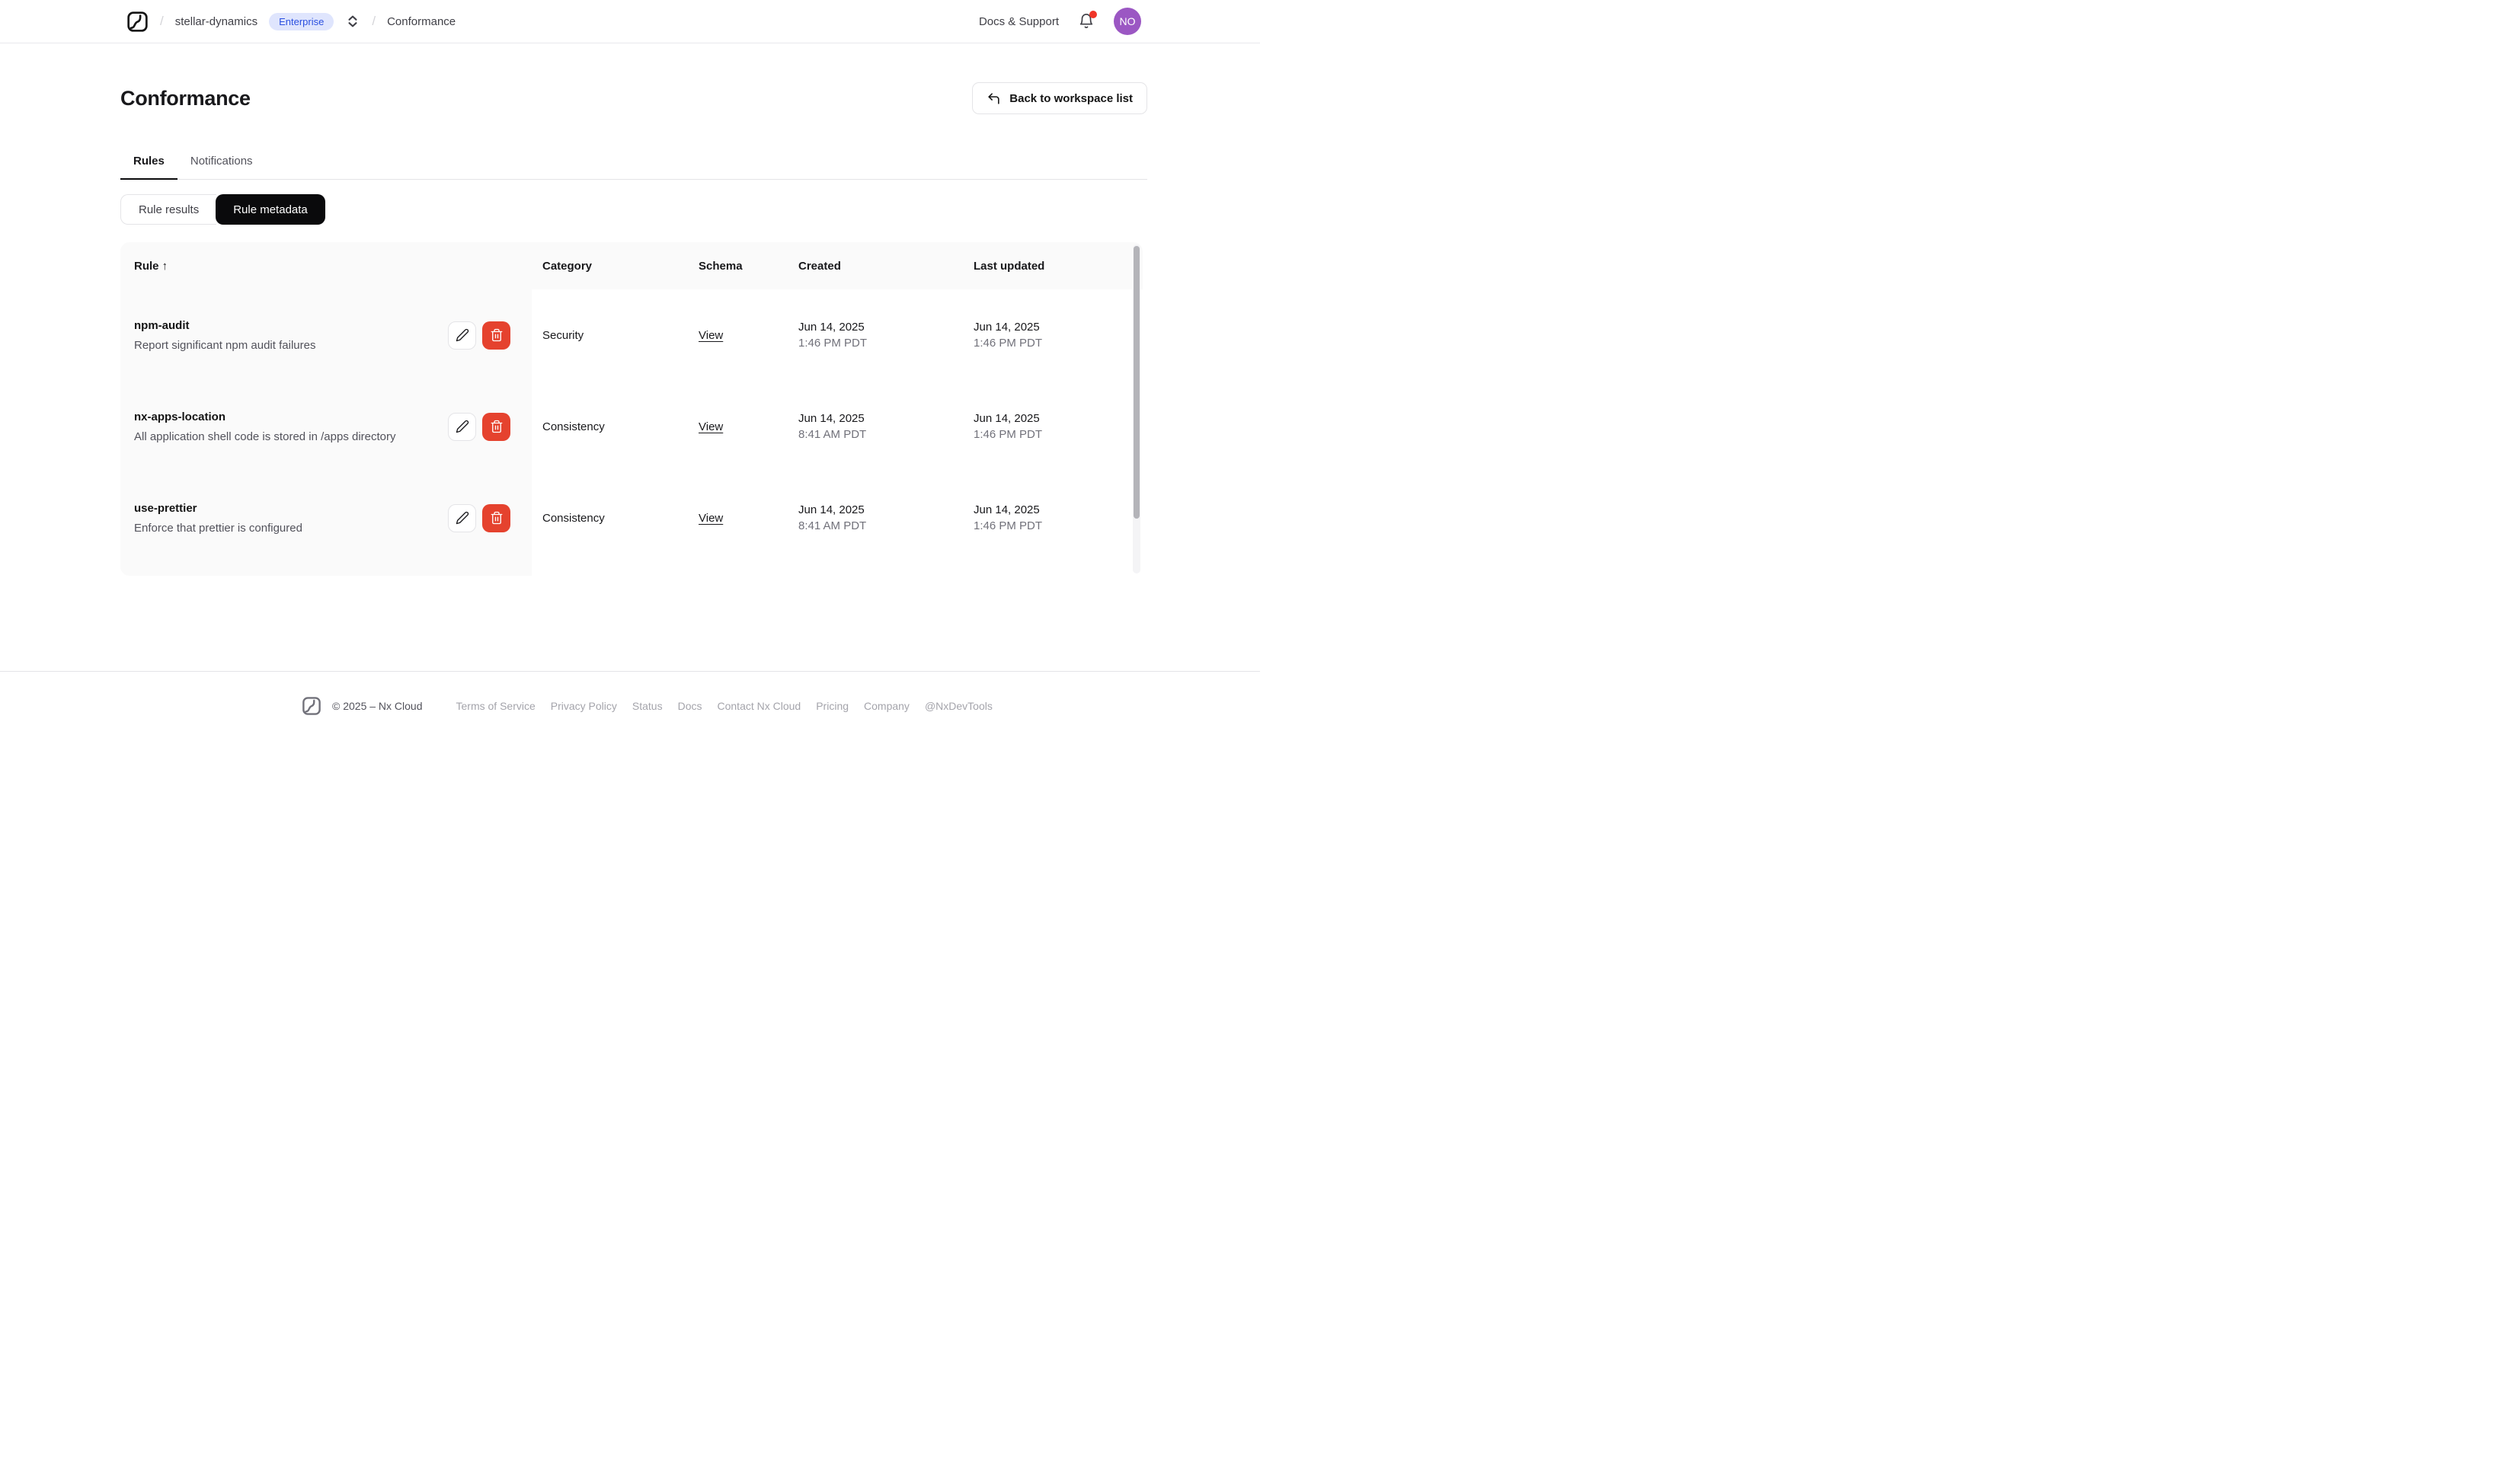 This screenshot has width=2520, height=1479. What do you see at coordinates (1087, 20) in the screenshot?
I see `notifications-bell-button` at bounding box center [1087, 20].